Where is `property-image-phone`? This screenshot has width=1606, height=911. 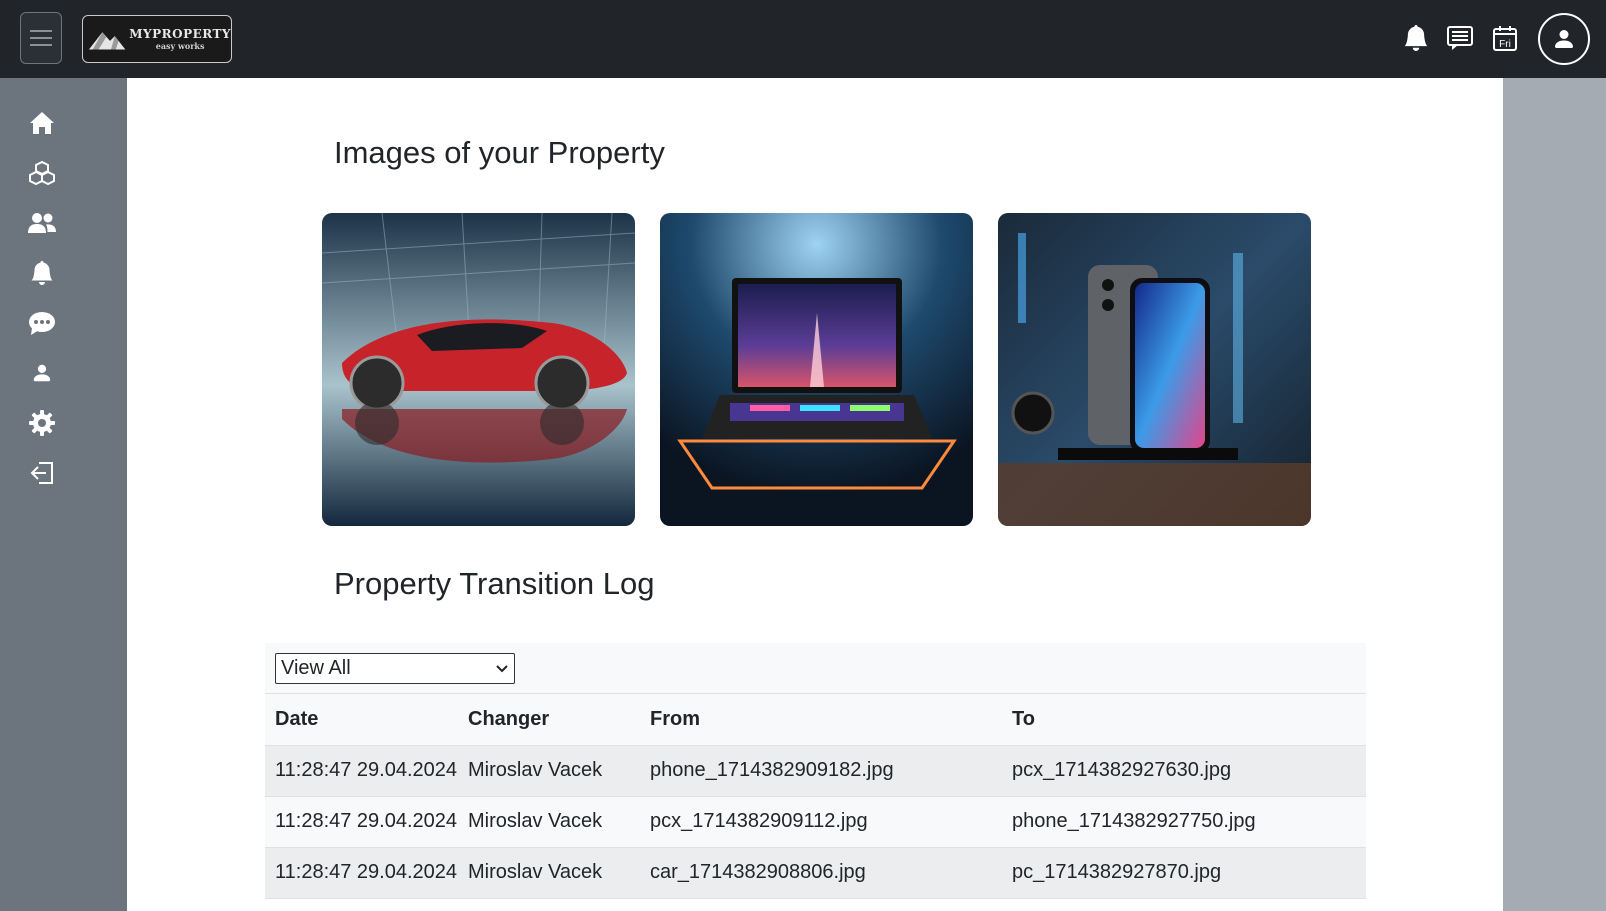 property-image-phone is located at coordinates (1154, 369).